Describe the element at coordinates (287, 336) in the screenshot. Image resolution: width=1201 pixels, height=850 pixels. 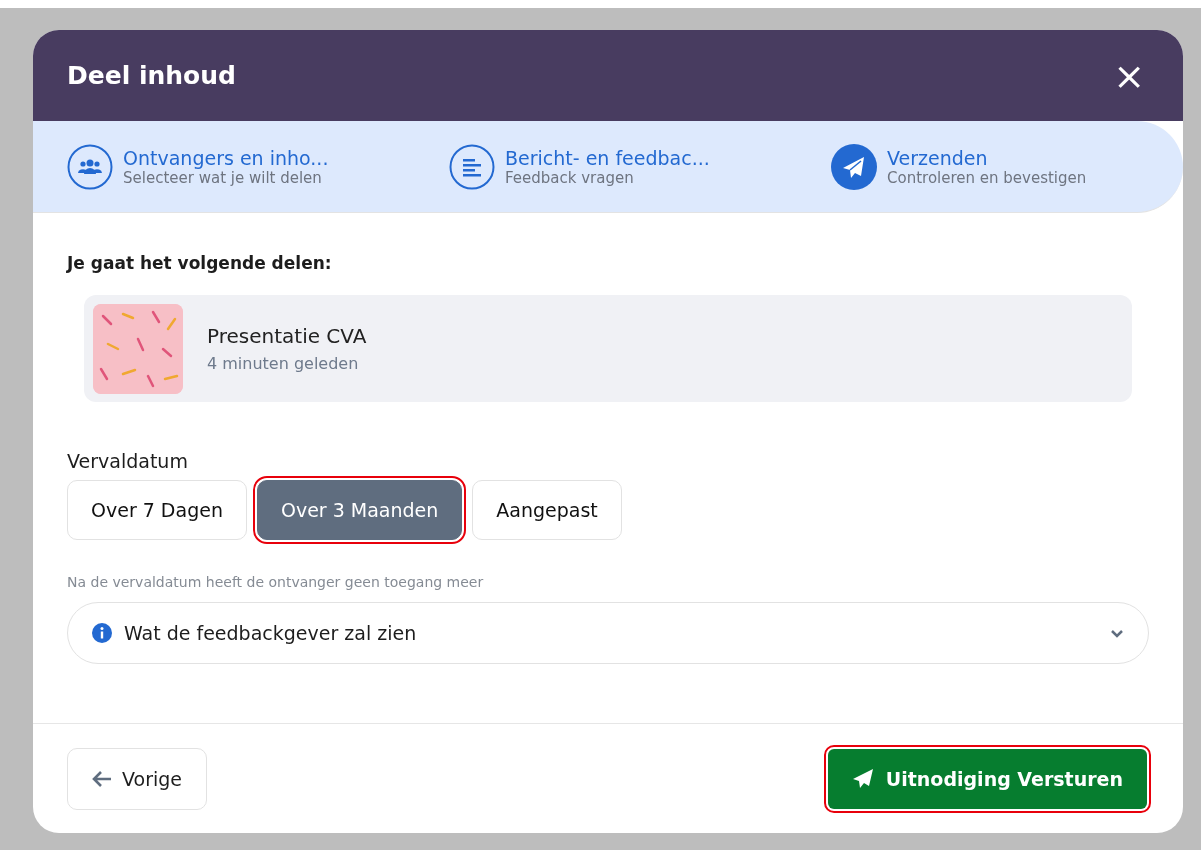
I see `item-name: Presentatie CVA` at that location.